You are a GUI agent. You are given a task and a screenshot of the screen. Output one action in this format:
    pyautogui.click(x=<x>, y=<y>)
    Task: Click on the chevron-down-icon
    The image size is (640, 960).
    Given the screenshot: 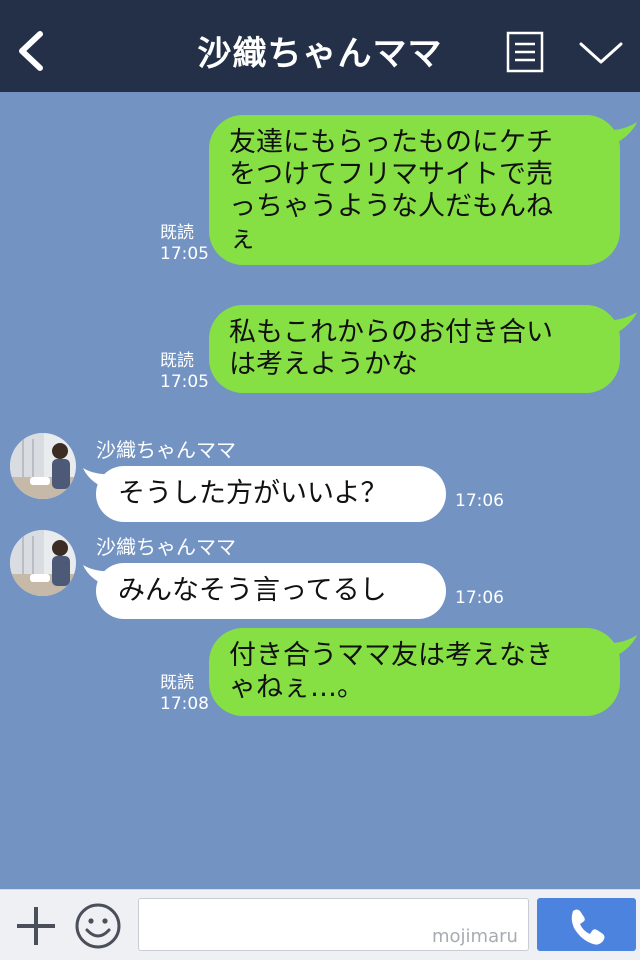 What is the action you would take?
    pyautogui.click(x=601, y=53)
    